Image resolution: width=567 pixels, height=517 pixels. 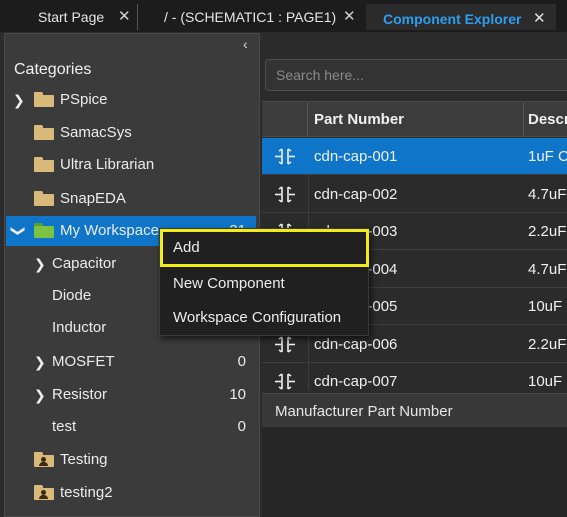 I want to click on categories-title: Categories, so click(x=53, y=69).